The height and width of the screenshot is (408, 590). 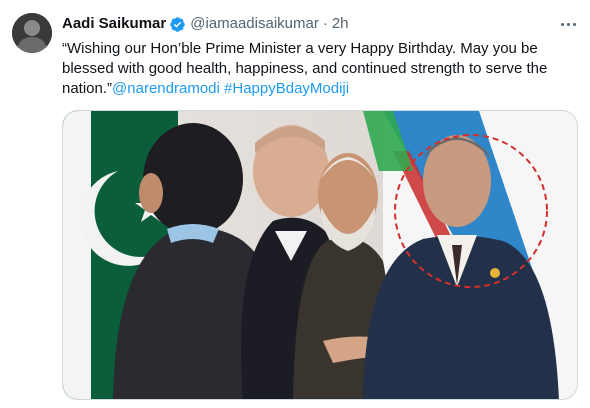 I want to click on hashtag-link: #HappyBdayModiji, so click(x=286, y=88).